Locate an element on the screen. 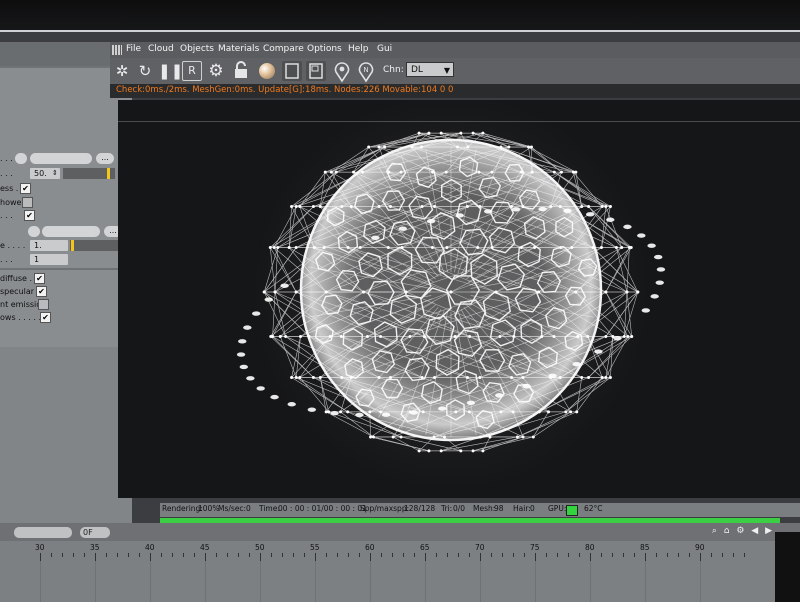  refresh-icon: ↻ is located at coordinates (145, 71).